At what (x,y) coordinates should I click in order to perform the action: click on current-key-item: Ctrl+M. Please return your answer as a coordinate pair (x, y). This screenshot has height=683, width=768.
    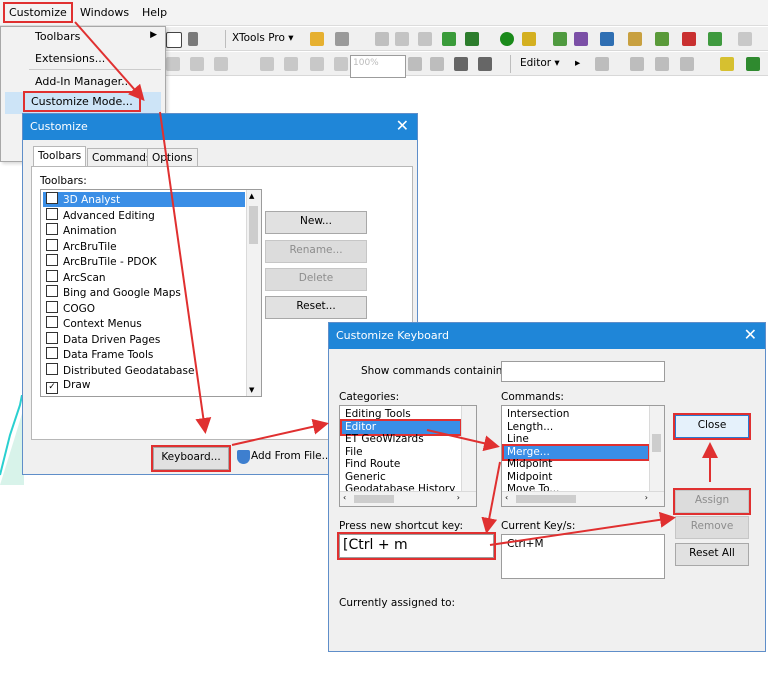
    Looking at the image, I should click on (583, 544).